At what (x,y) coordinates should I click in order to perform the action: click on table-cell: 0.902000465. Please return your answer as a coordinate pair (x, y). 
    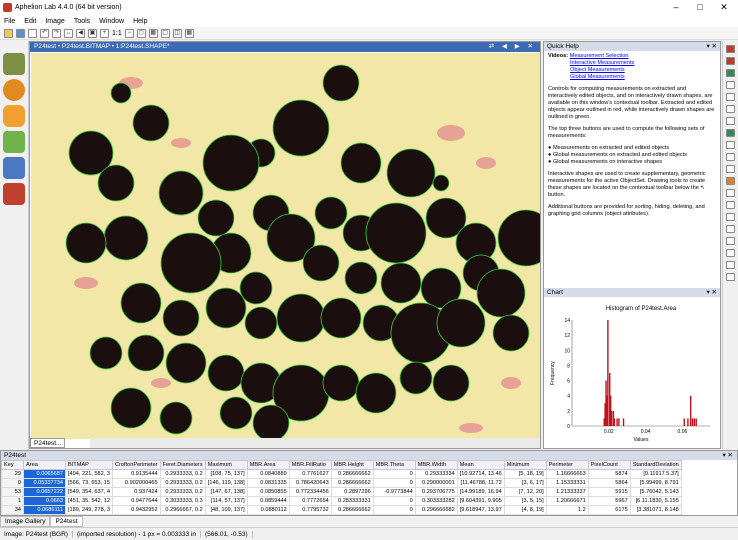
    Looking at the image, I should click on (136, 483).